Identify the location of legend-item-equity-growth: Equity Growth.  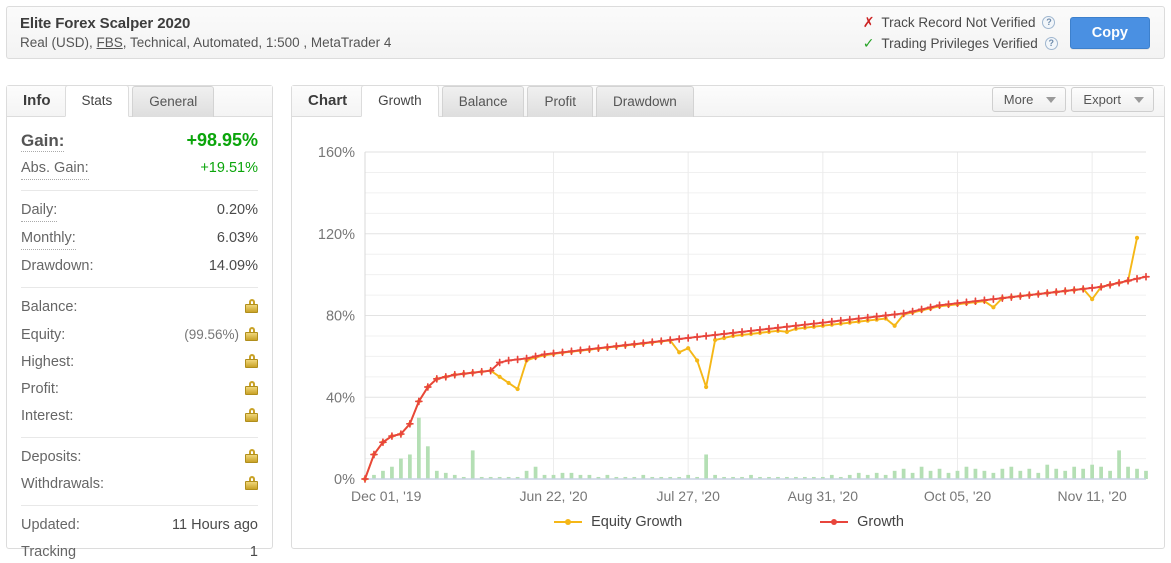
(618, 522).